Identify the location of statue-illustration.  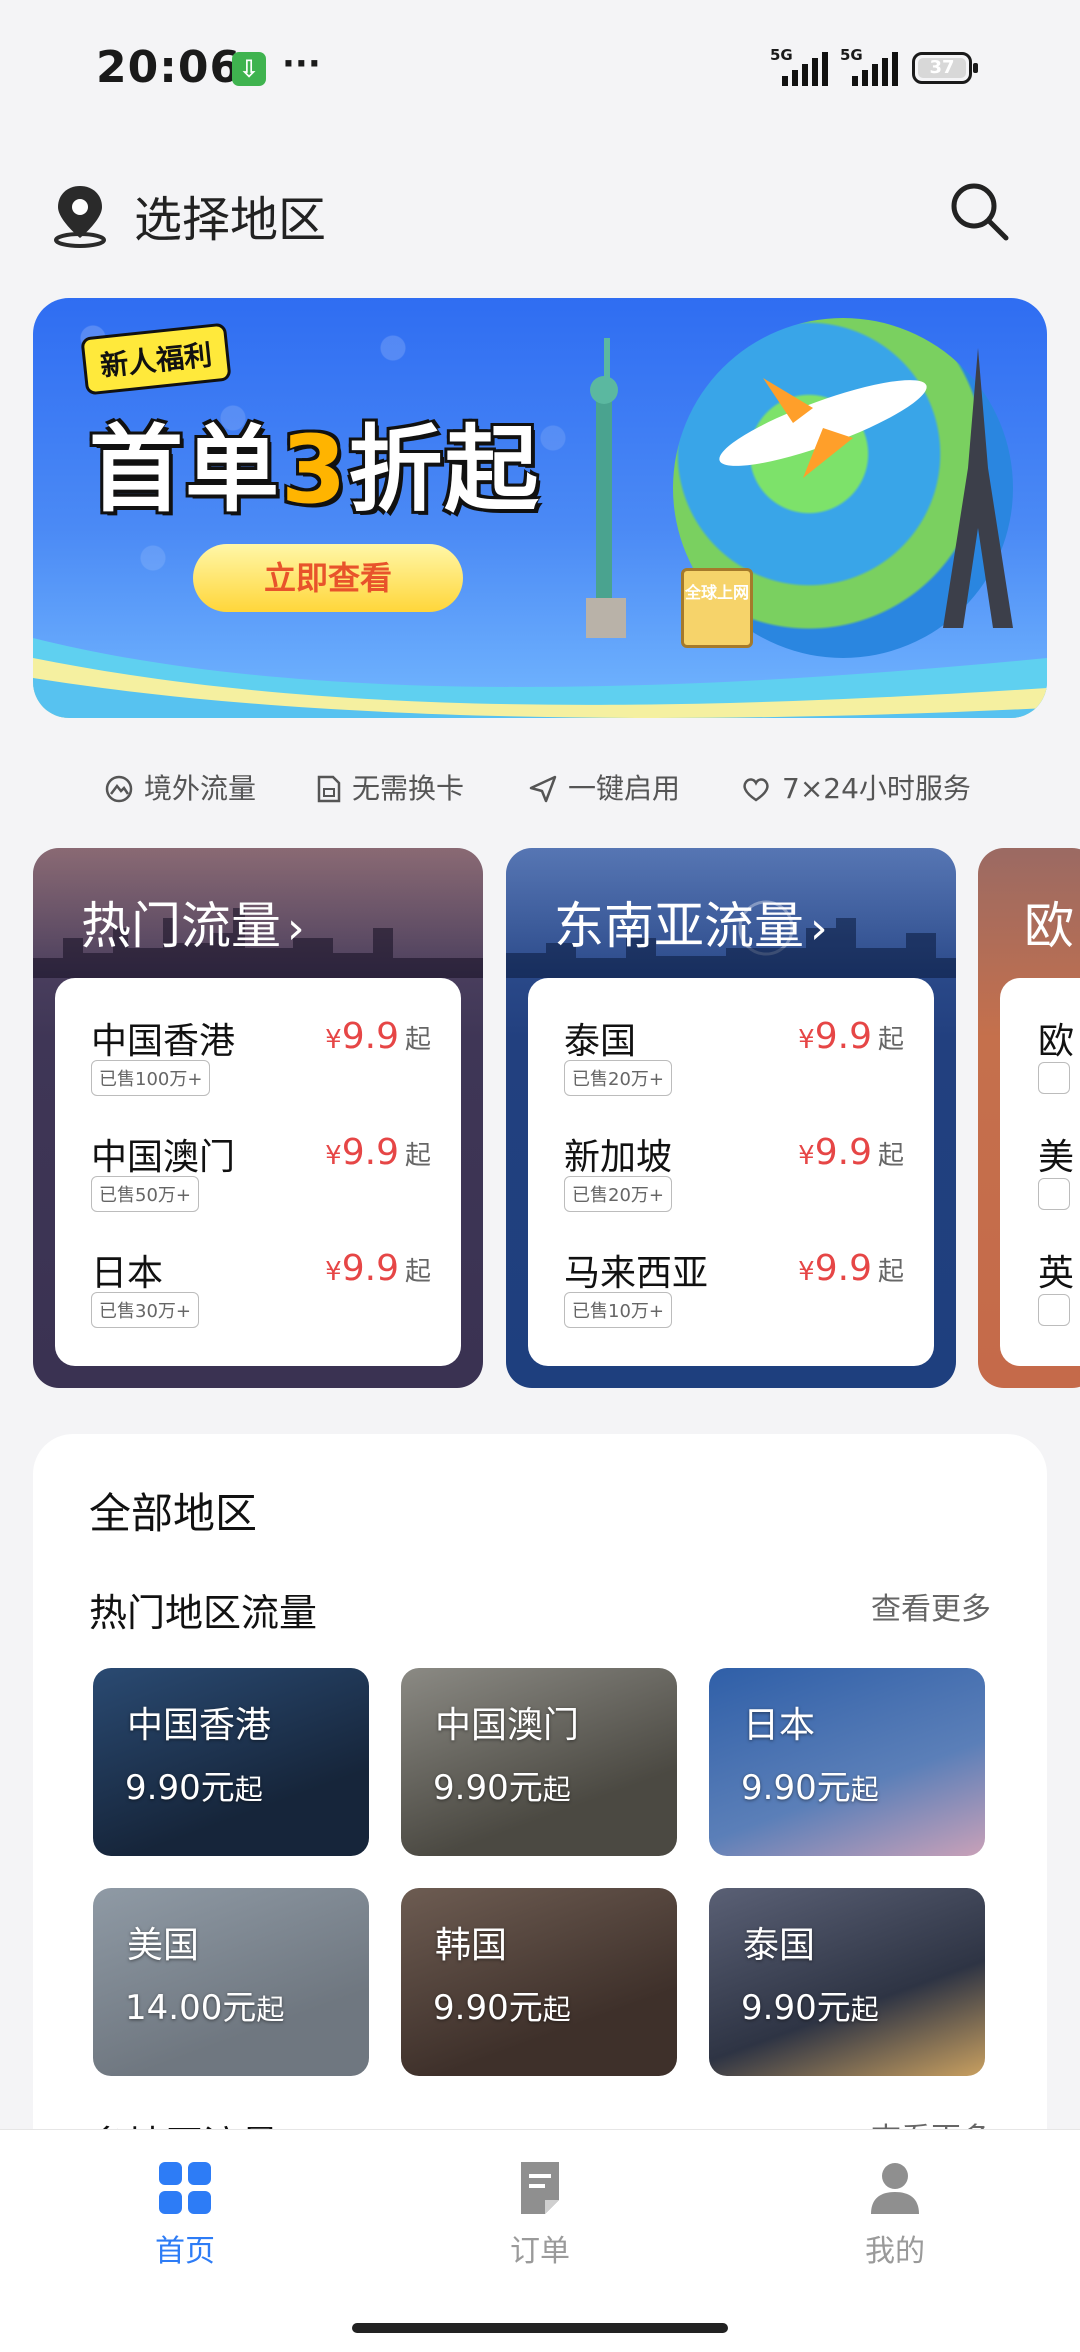
(606, 488).